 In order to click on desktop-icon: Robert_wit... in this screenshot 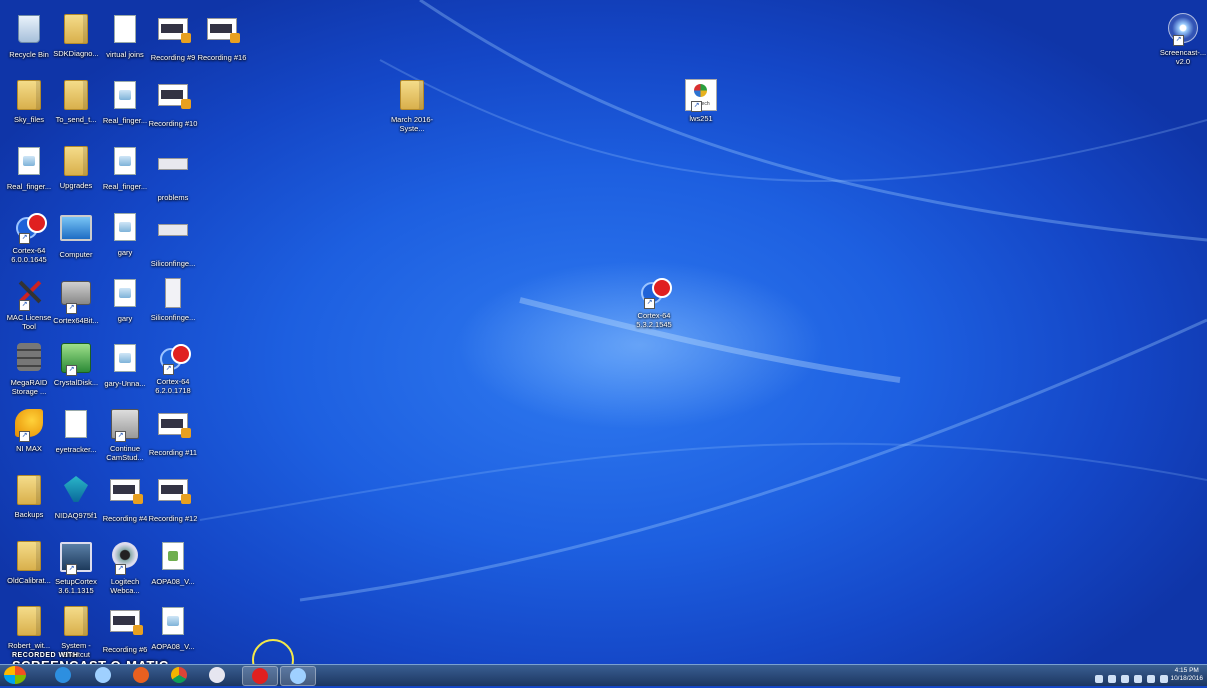, I will do `click(29, 627)`.